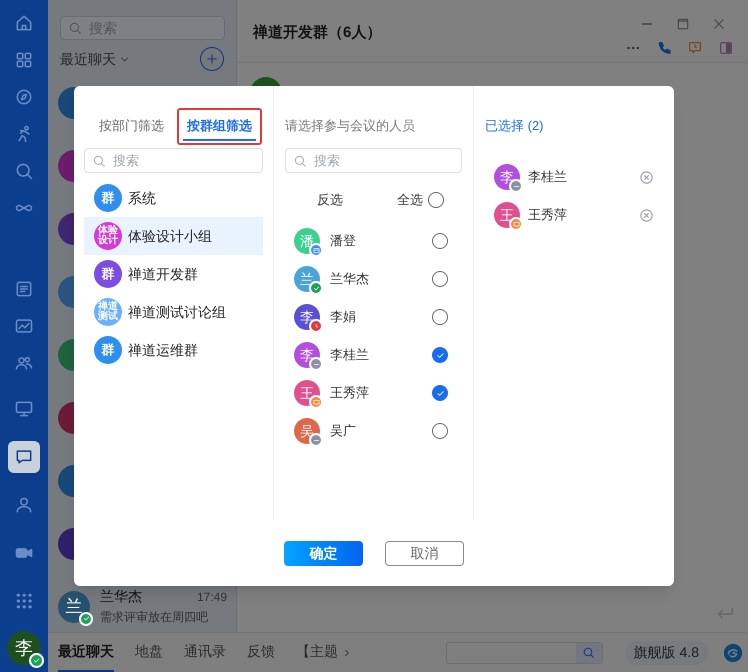  Describe the element at coordinates (666, 652) in the screenshot. I see `edition-badge: 旗舰版 4.8` at that location.